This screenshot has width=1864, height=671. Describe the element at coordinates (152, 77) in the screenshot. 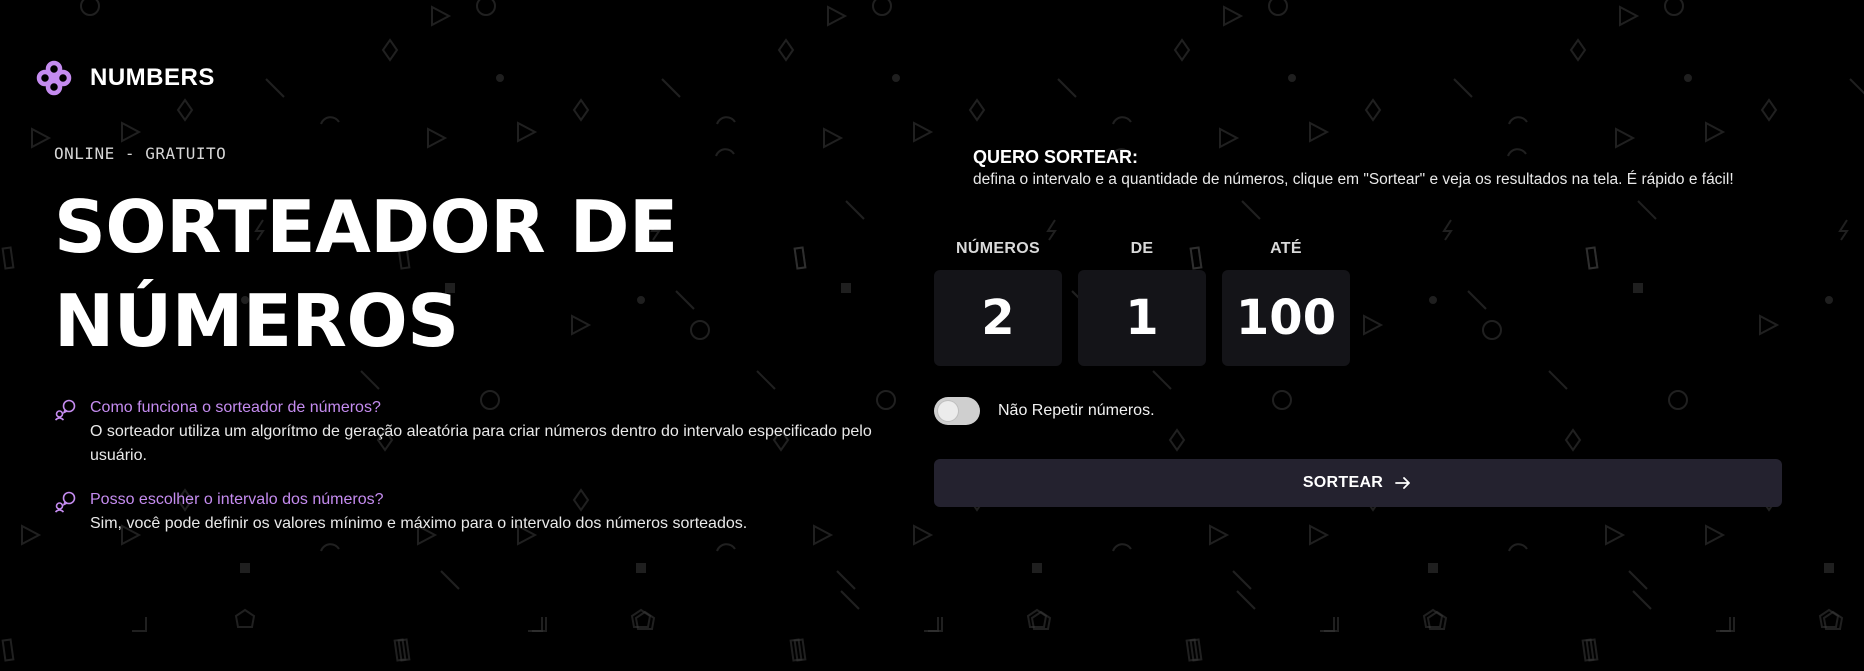

I see `brand-name: NUMBERS` at that location.